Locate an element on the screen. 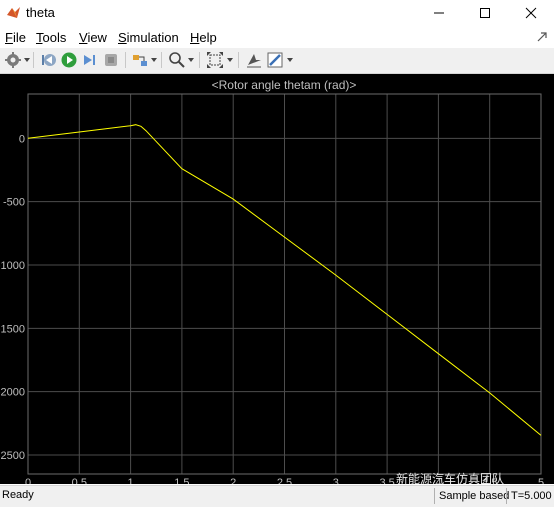  y-tick-label: -500 is located at coordinates (14, 203).